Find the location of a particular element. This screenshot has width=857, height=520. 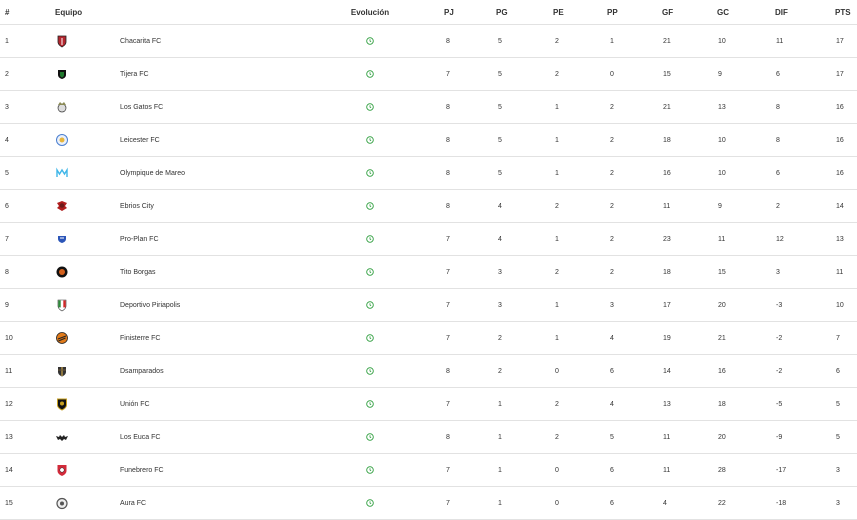

team-name: Unión FC is located at coordinates (208, 404).